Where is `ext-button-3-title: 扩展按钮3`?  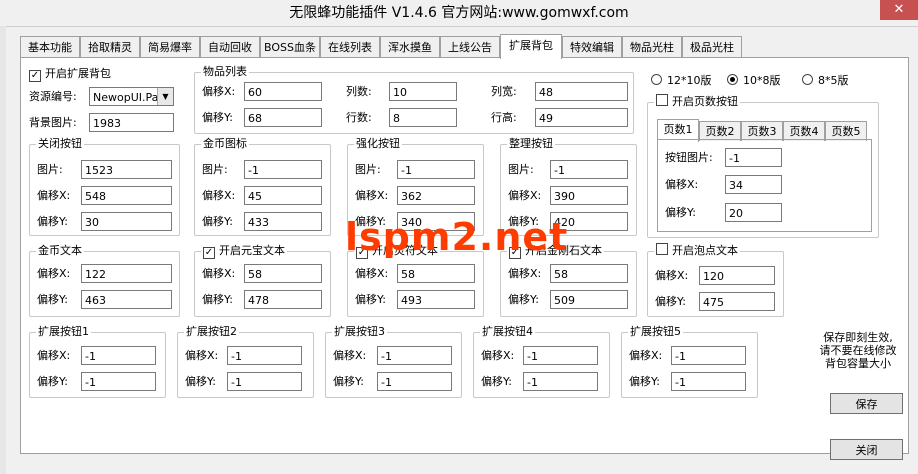
ext-button-3-title: 扩展按钮3 is located at coordinates (359, 332).